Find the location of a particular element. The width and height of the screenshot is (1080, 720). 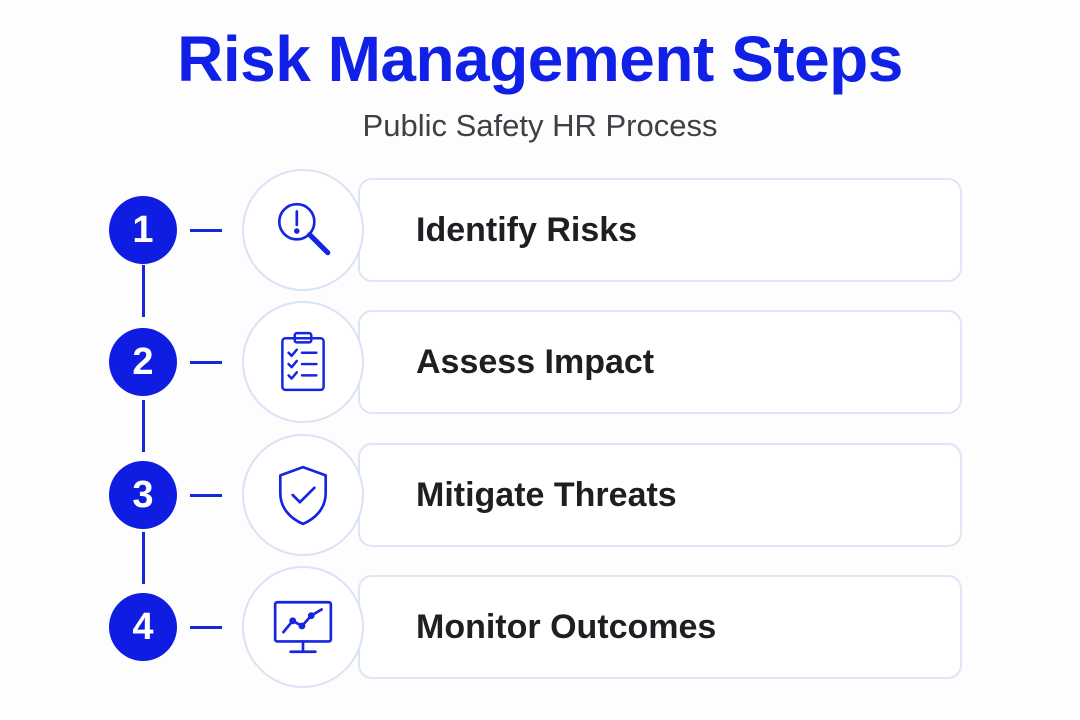

shield-check-icon is located at coordinates (303, 495).